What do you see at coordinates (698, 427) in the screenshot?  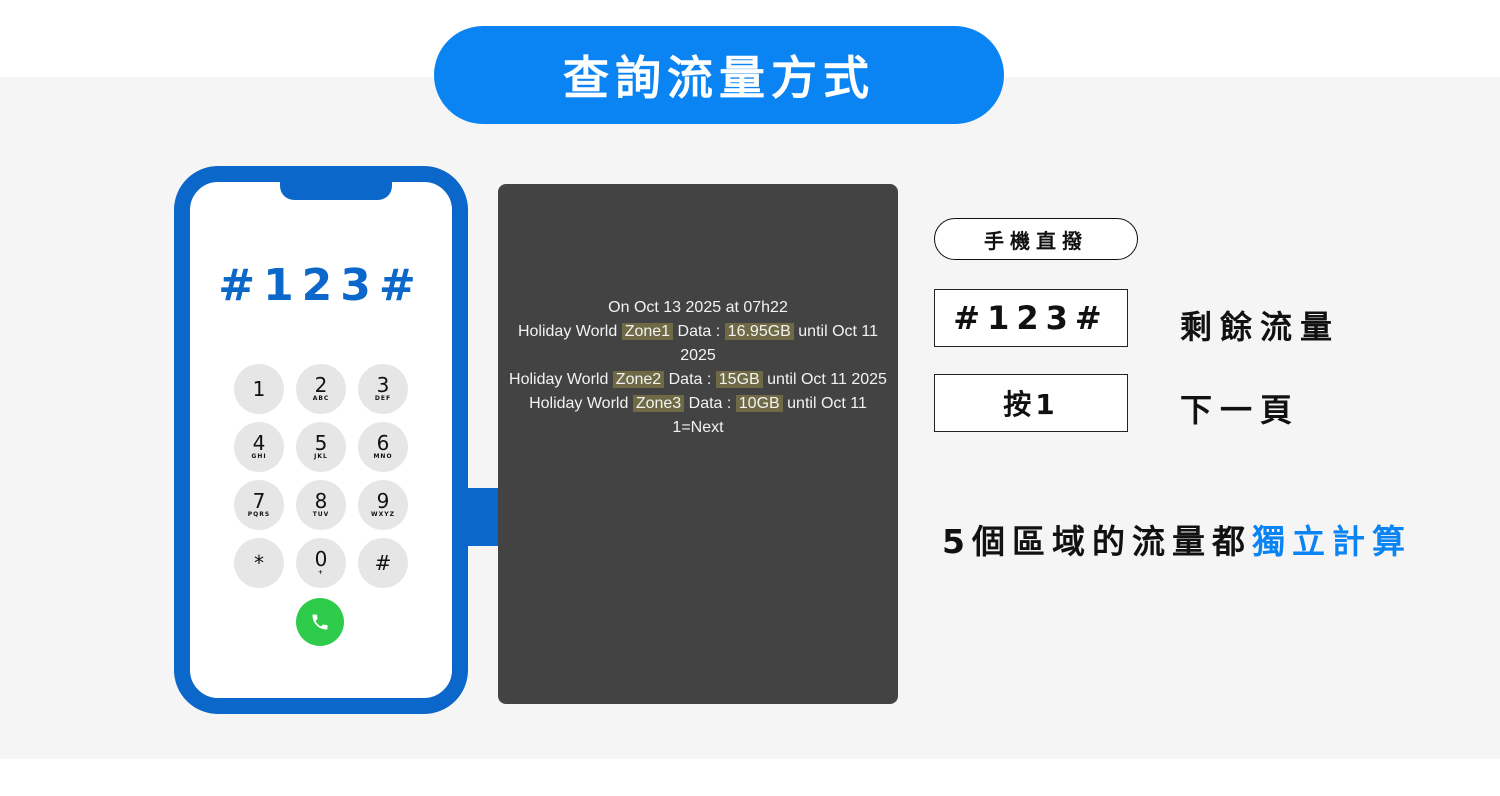 I see `ussd-next-option: 1=Next` at bounding box center [698, 427].